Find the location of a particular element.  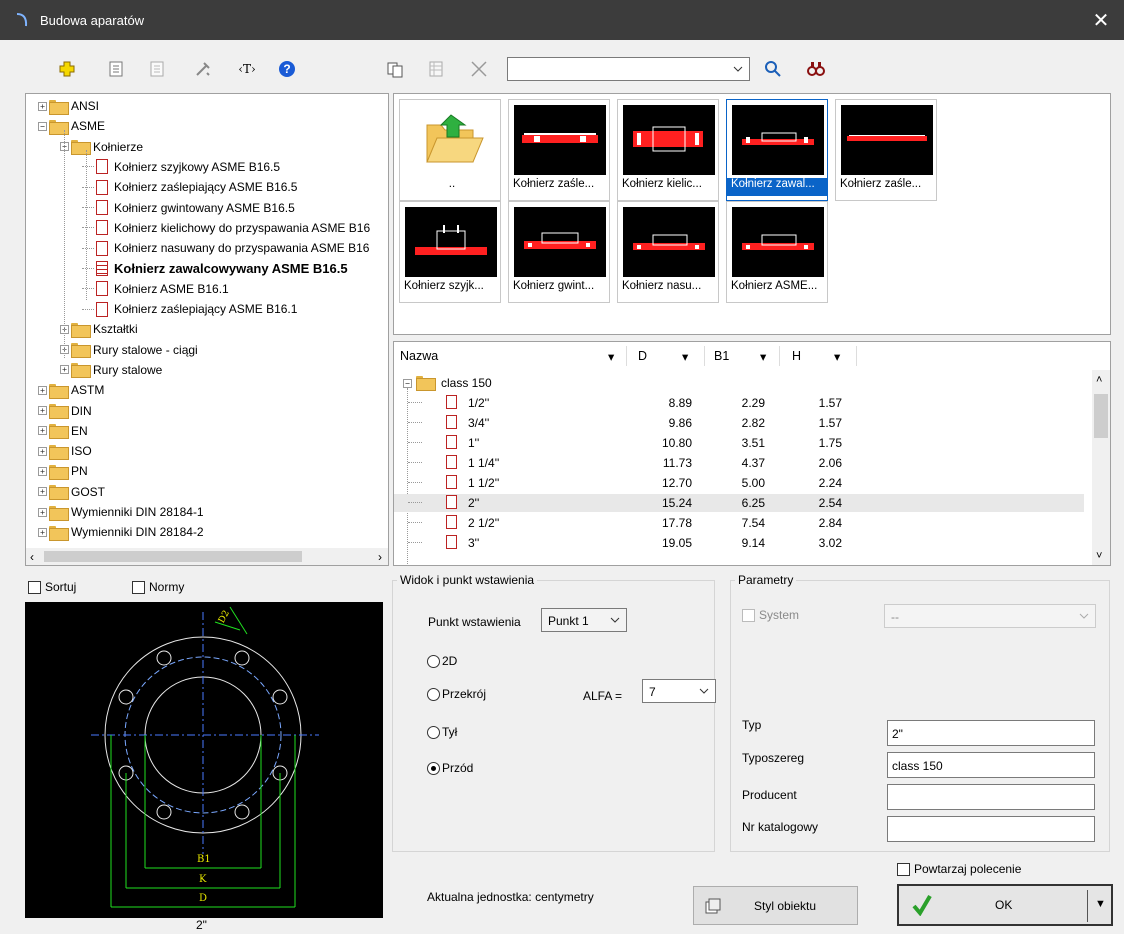

tree-item: Kołnierz gwintowany ASME B16.5 is located at coordinates (188, 208).